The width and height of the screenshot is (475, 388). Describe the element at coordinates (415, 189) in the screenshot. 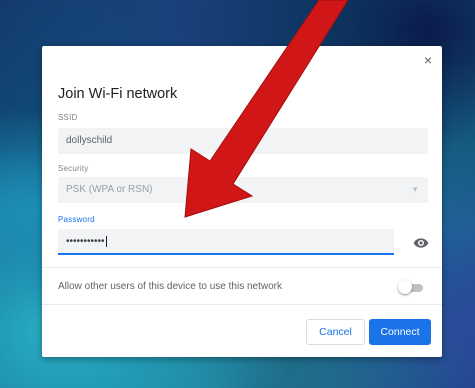

I see `chevron-down-icon: ▼` at that location.